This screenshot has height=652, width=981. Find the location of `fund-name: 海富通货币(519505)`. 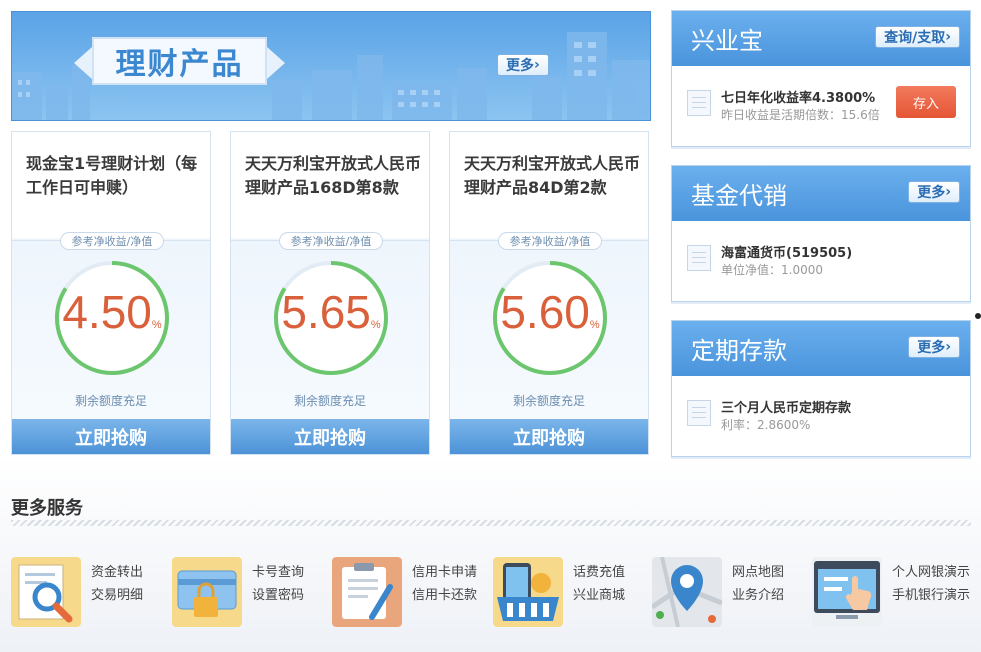

fund-name: 海富通货币(519505) is located at coordinates (786, 251).